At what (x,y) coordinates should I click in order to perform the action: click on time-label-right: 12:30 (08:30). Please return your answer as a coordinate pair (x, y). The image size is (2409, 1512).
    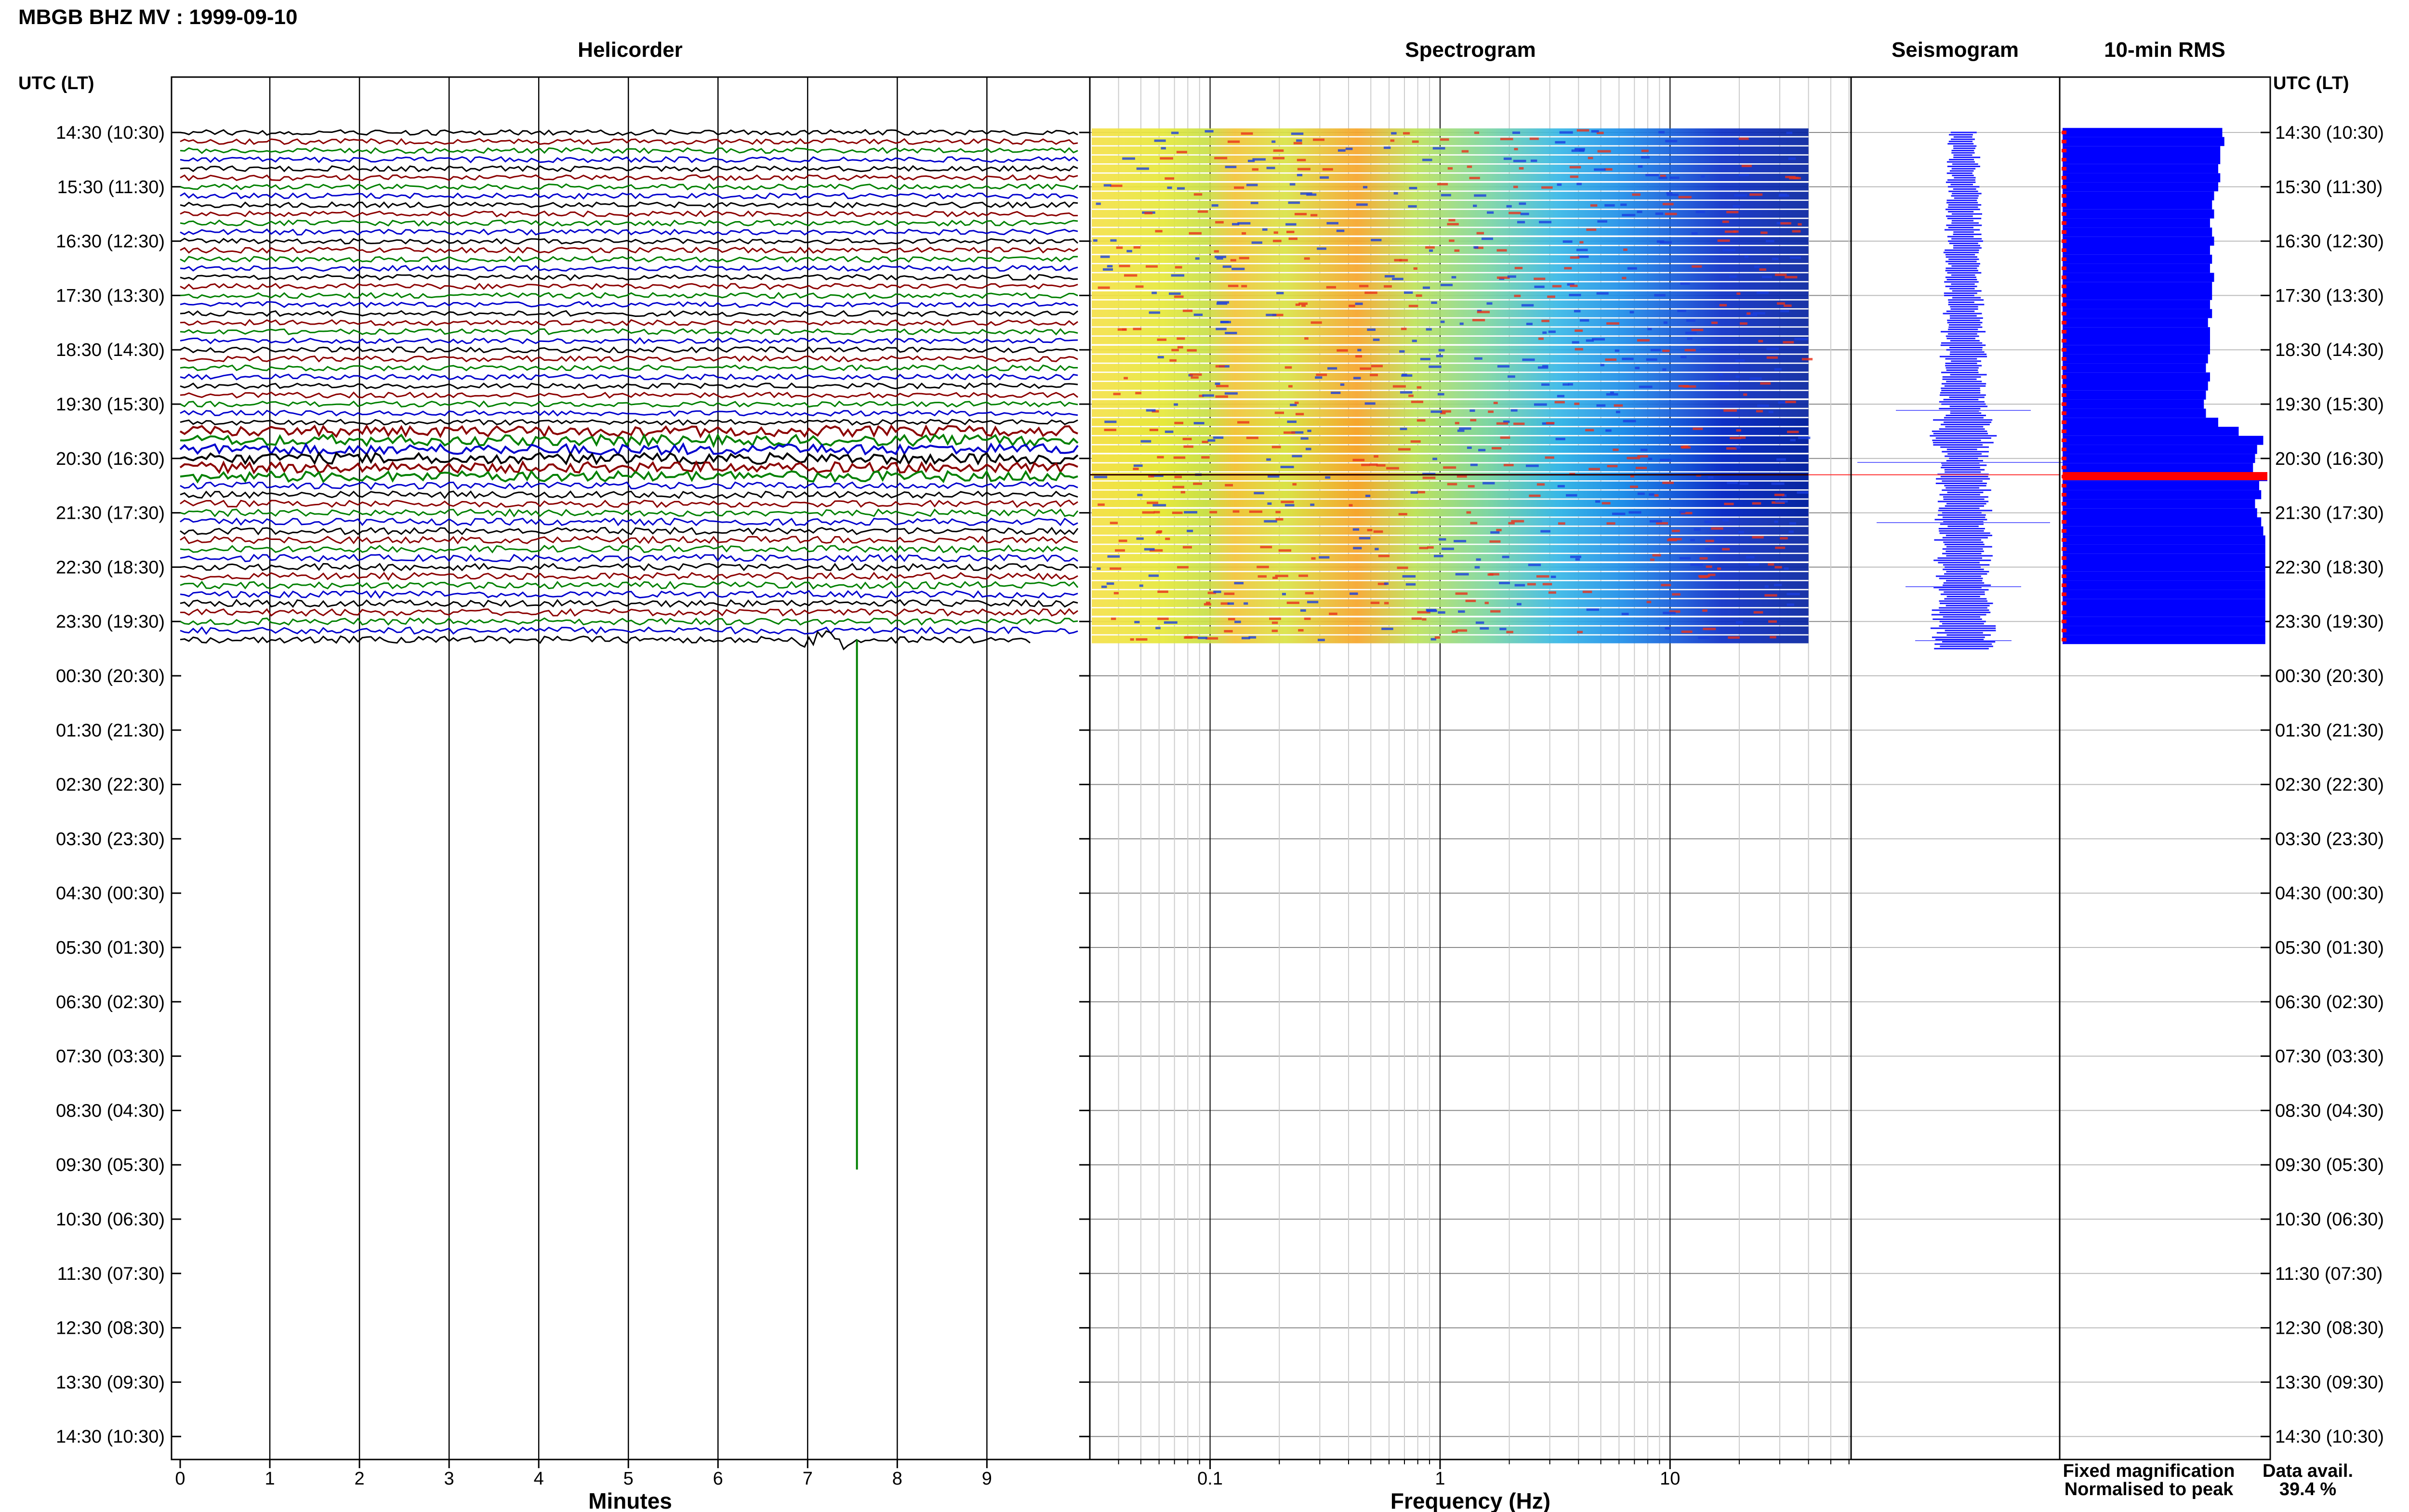
    Looking at the image, I should click on (2329, 1328).